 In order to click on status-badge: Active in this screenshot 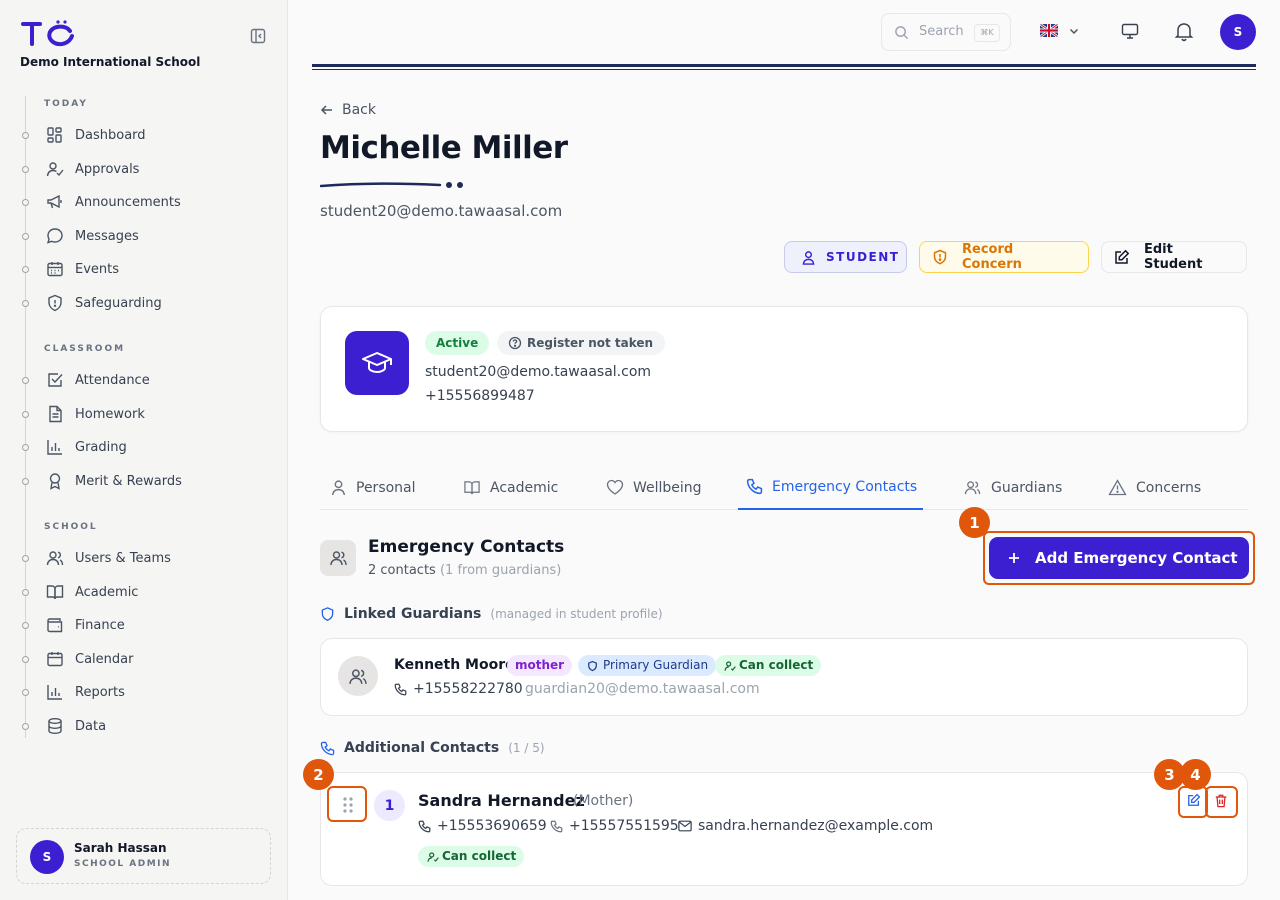, I will do `click(457, 343)`.